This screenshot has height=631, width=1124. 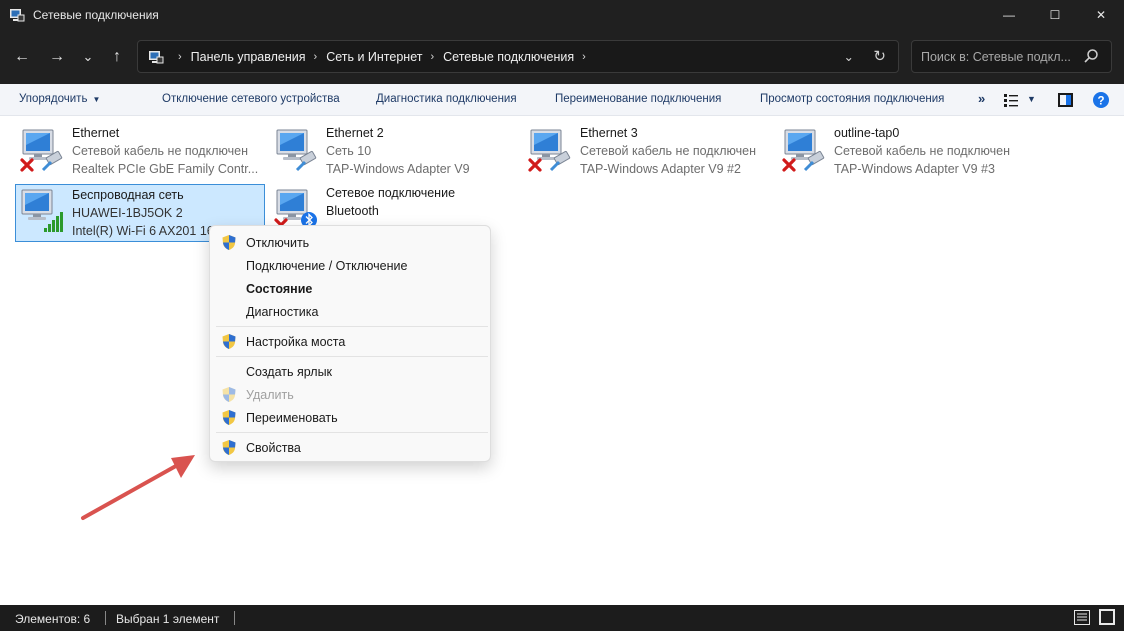 What do you see at coordinates (350, 288) in the screenshot?
I see `menu-item-status: Состояние` at bounding box center [350, 288].